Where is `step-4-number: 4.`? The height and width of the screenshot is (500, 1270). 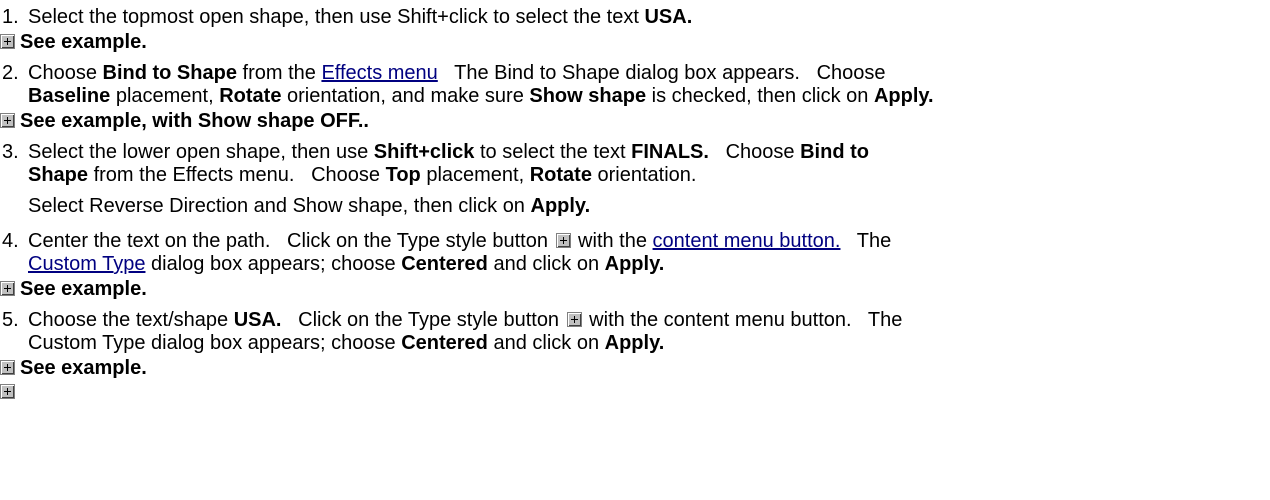 step-4-number: 4. is located at coordinates (10, 241).